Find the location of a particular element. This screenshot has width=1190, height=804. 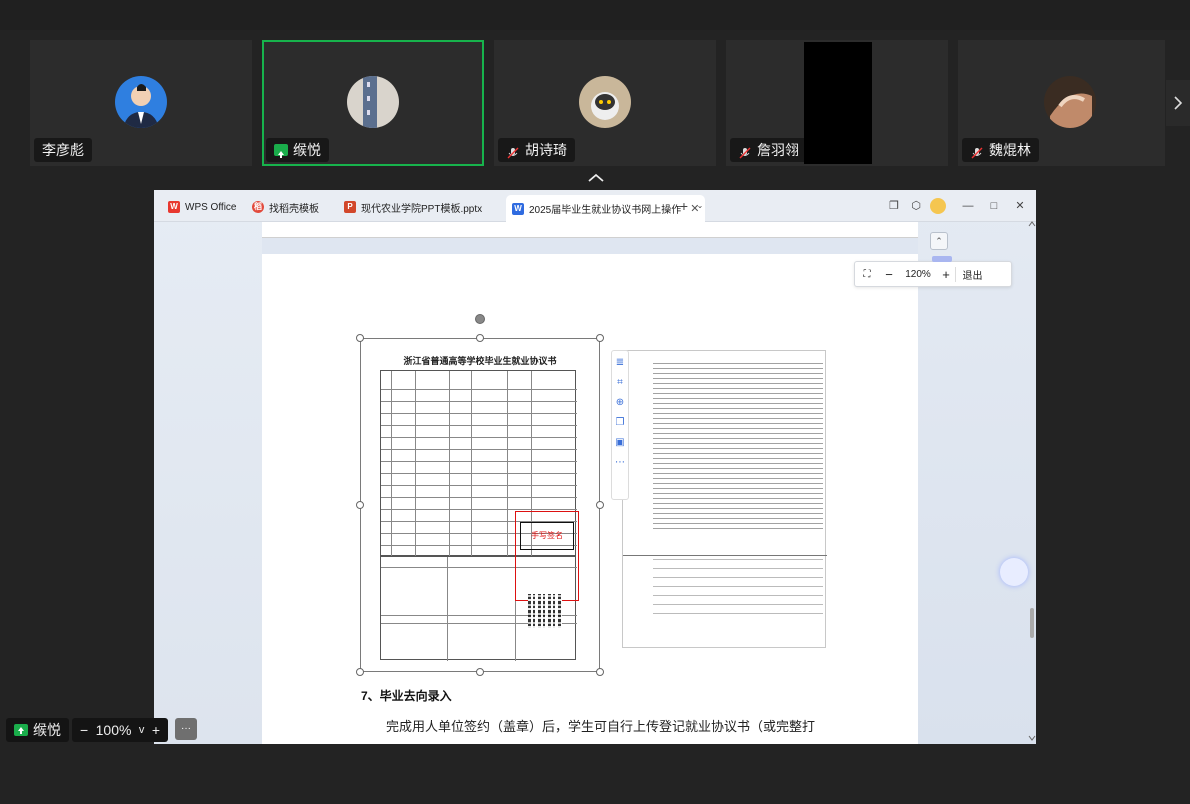

wps-icon: W is located at coordinates (174, 207).